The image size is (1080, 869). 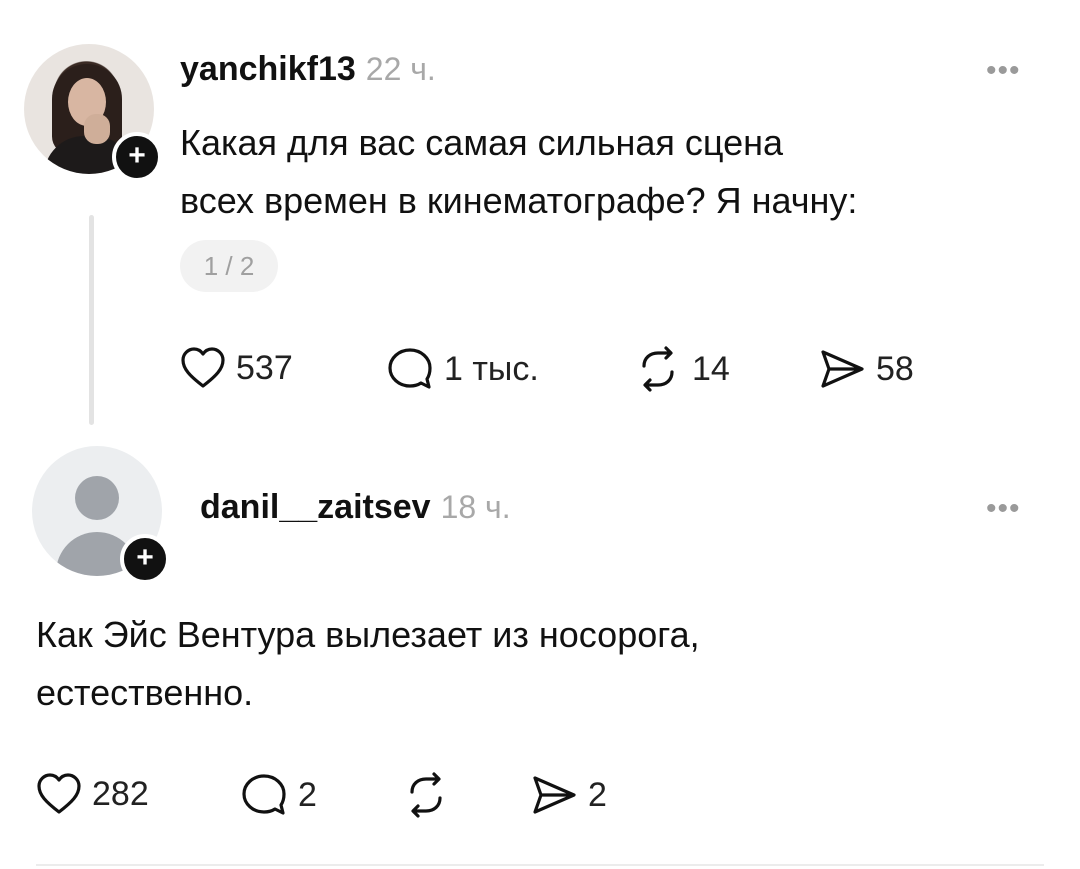 I want to click on reply-text-line: Как Эйс Вентура вылезает из носорога,, so click(x=368, y=634).